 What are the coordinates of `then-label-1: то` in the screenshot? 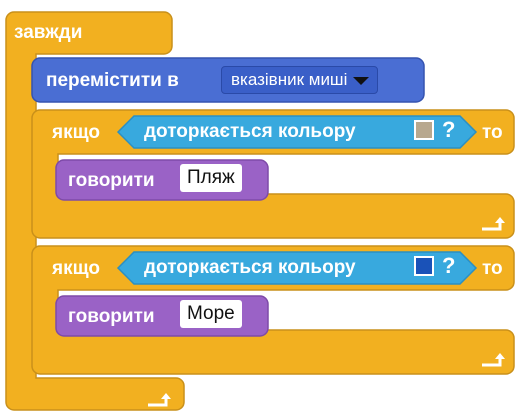 It's located at (492, 132).